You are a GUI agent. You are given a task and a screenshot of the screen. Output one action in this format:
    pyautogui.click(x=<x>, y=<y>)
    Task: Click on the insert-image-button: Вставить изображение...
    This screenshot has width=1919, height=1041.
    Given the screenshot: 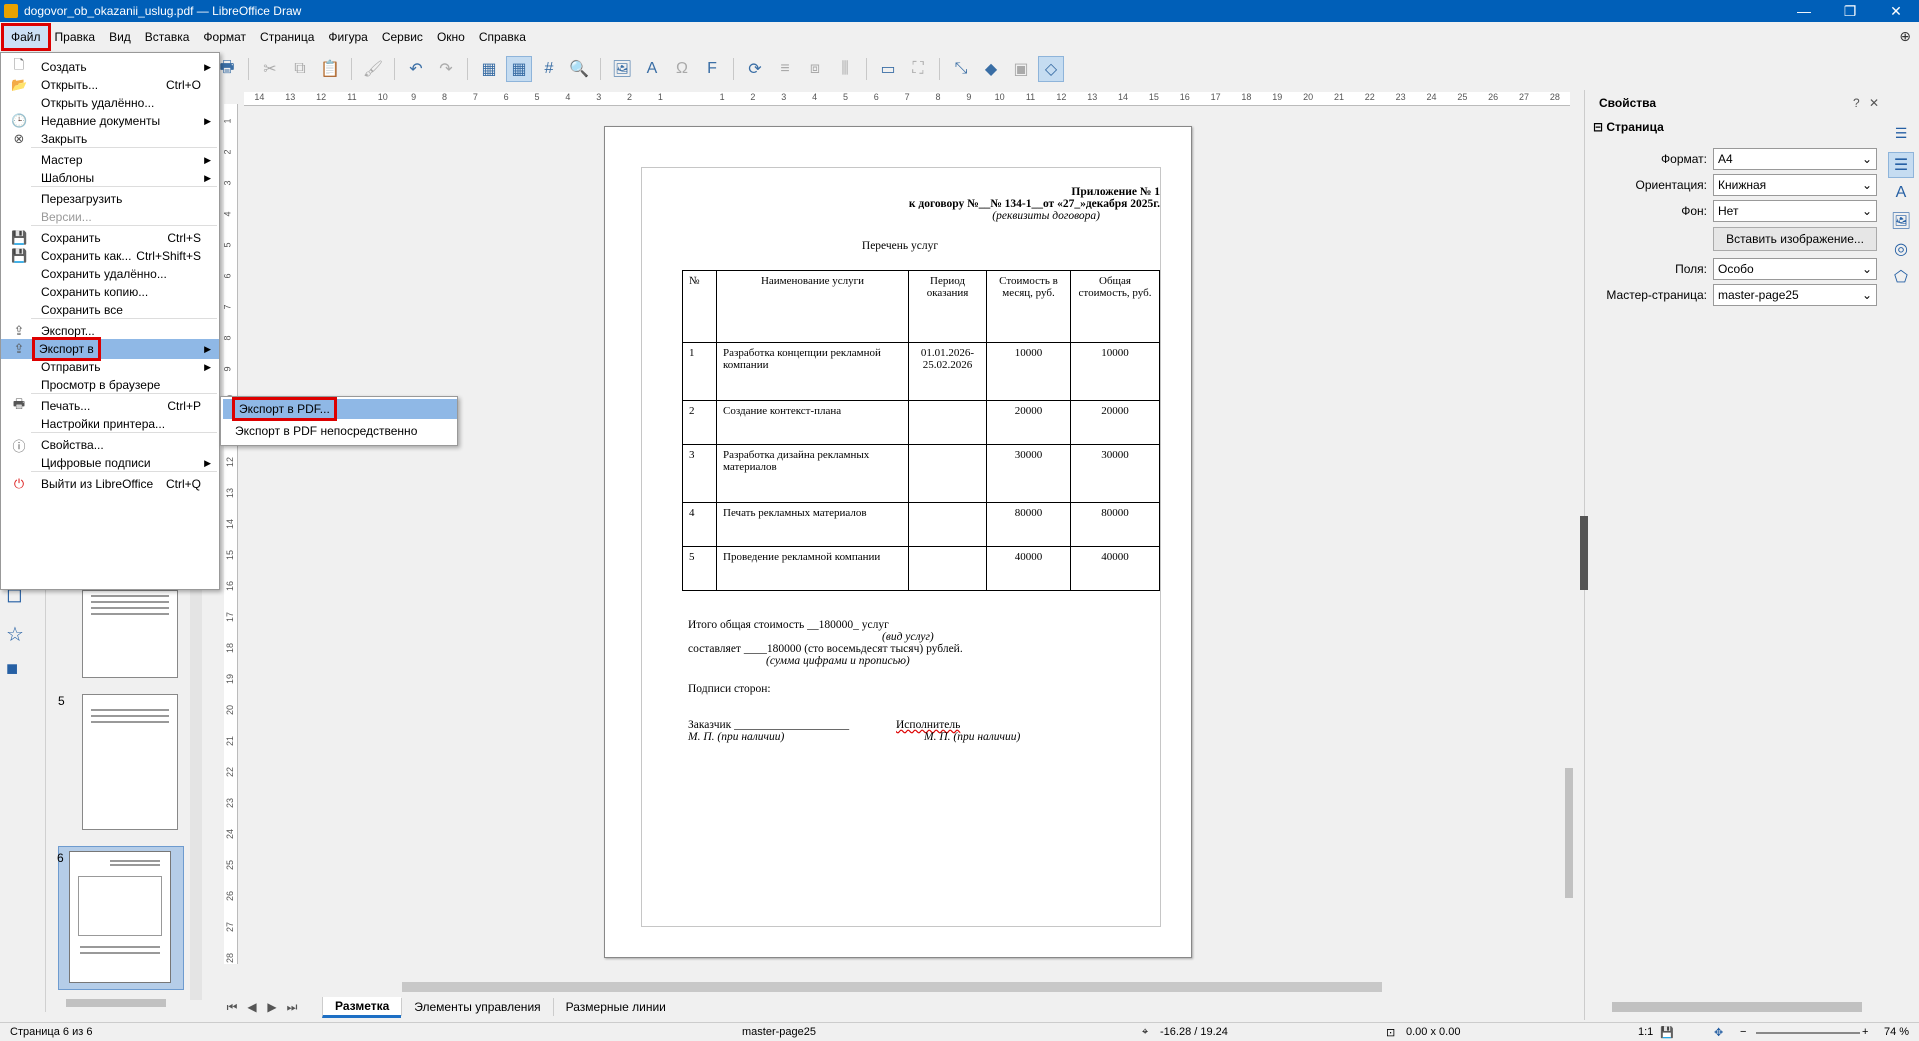 What is the action you would take?
    pyautogui.click(x=1795, y=239)
    